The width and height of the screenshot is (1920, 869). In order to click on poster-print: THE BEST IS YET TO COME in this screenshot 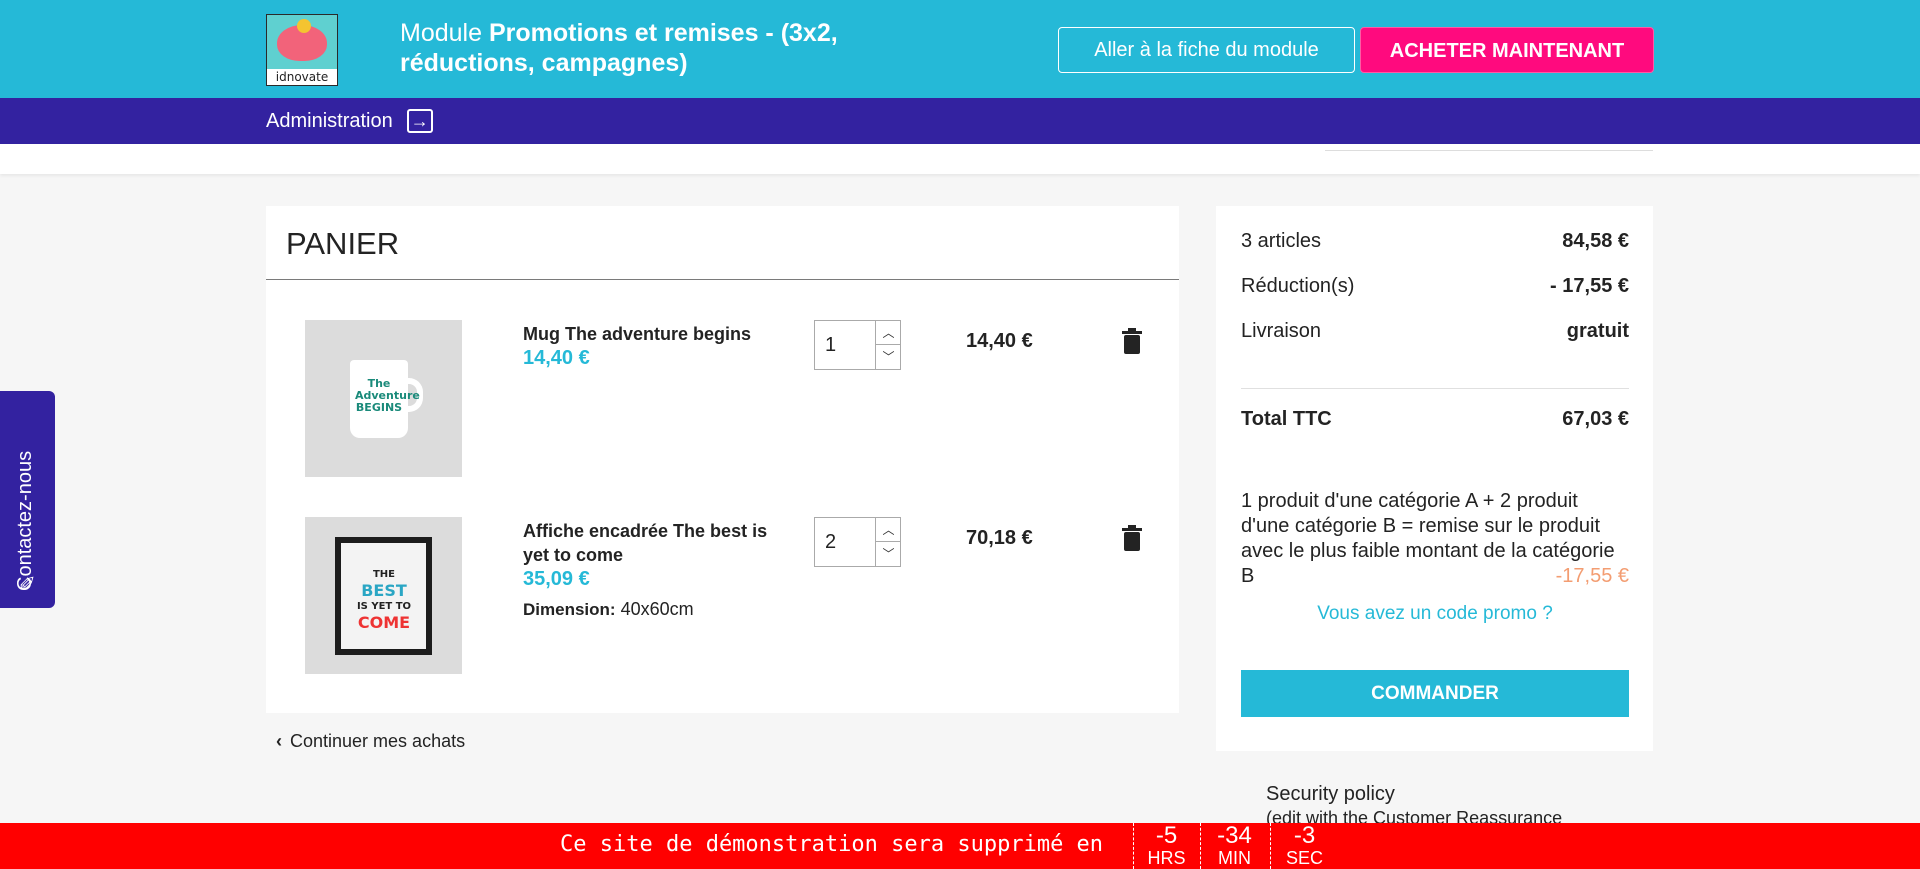, I will do `click(384, 600)`.